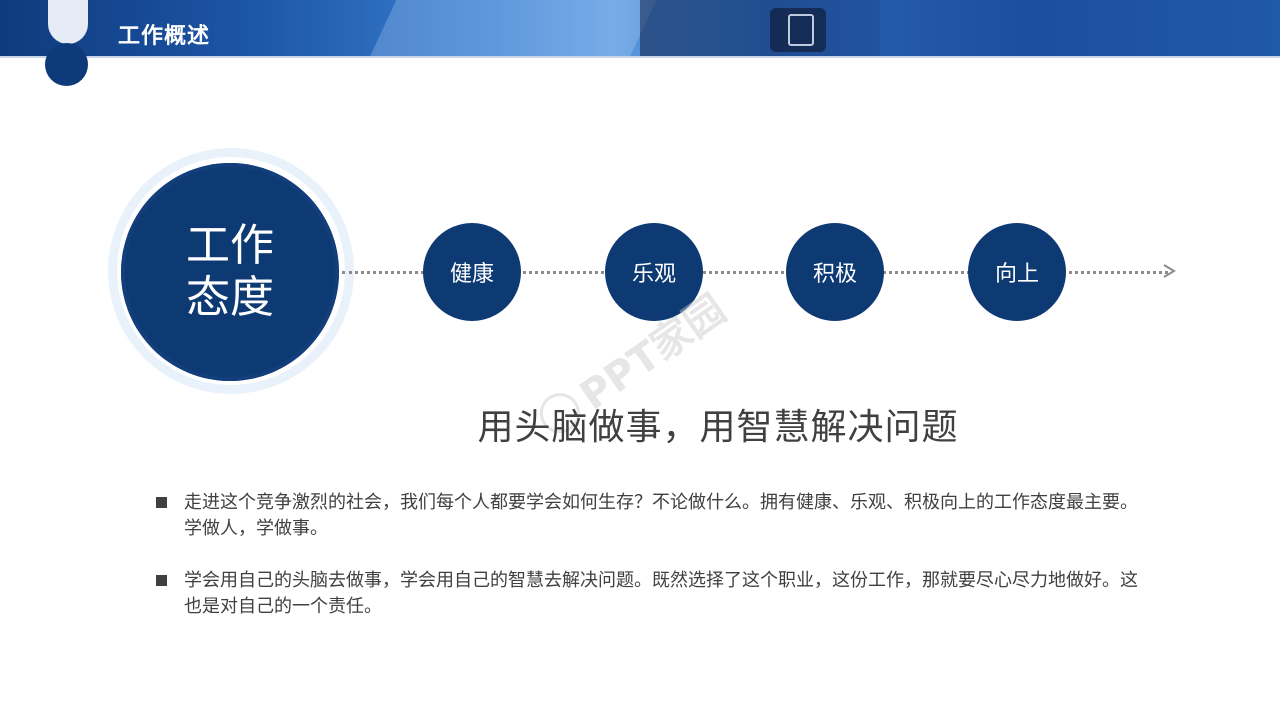  Describe the element at coordinates (510, 29) in the screenshot. I see `header-image-highlight` at that location.